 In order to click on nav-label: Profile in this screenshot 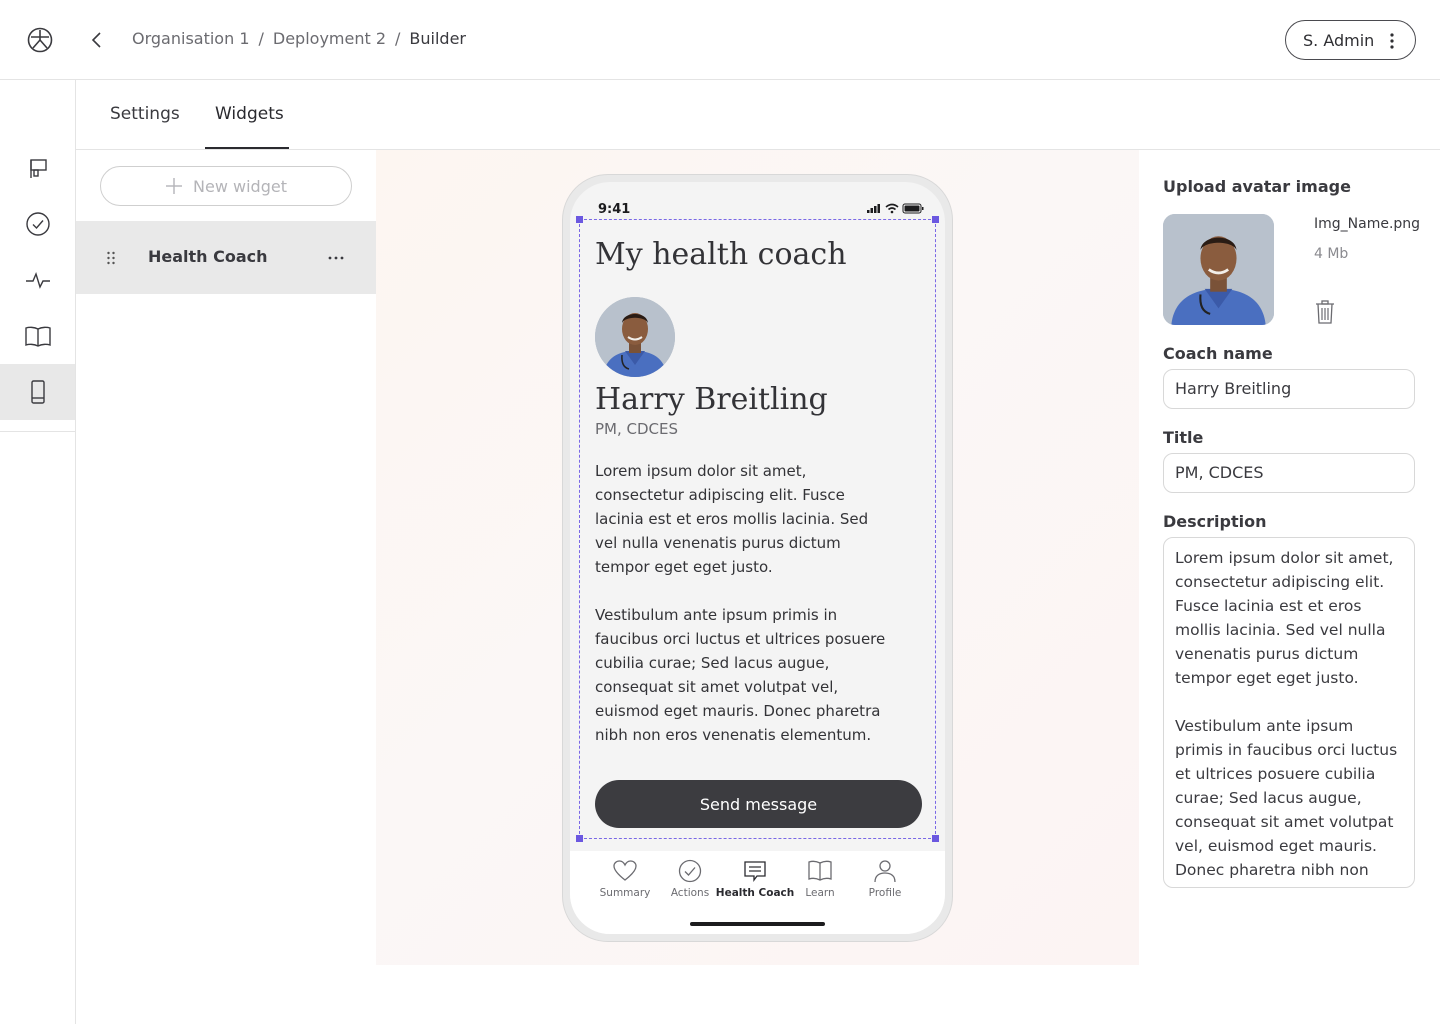, I will do `click(885, 893)`.